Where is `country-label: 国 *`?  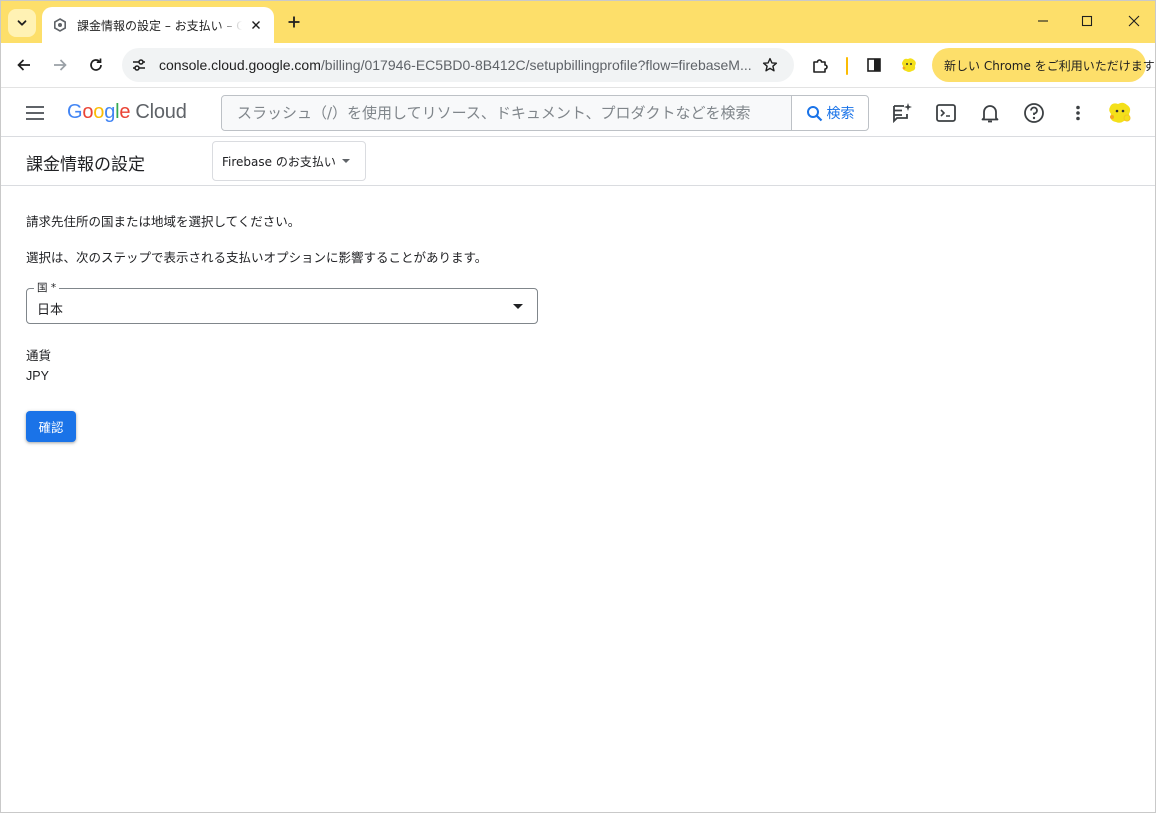 country-label: 国 * is located at coordinates (47, 288).